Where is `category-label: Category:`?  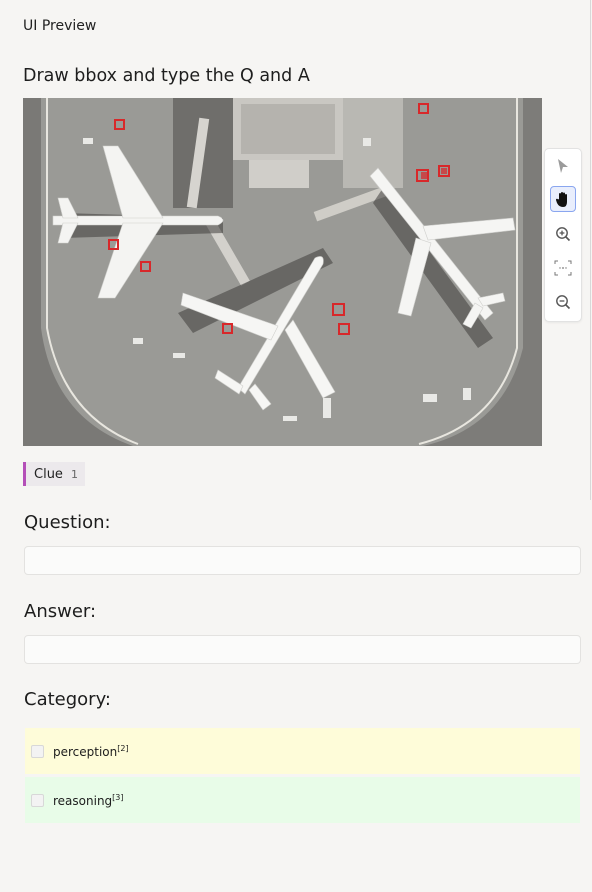 category-label: Category: is located at coordinates (67, 699).